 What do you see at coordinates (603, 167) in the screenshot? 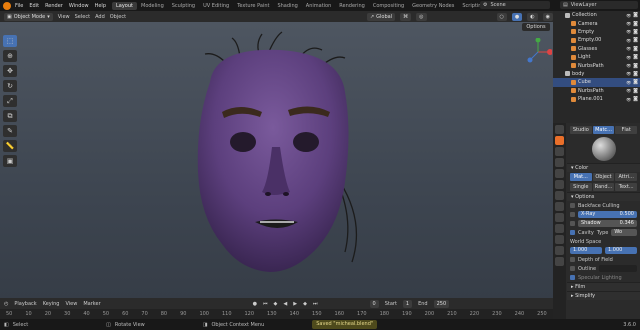
I see `color-section-header: ▾ Color` at bounding box center [603, 167].